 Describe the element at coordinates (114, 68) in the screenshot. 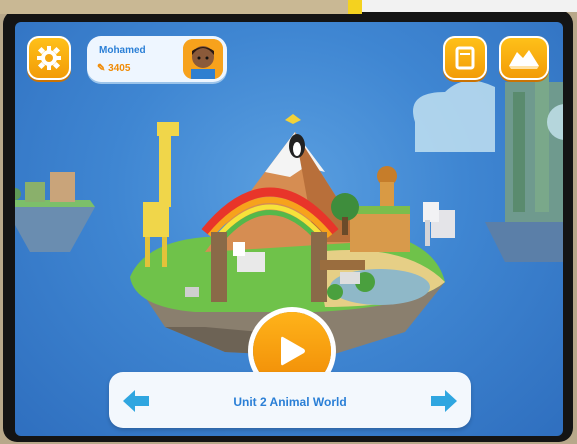

I see `player-score: ✎ 3405` at that location.